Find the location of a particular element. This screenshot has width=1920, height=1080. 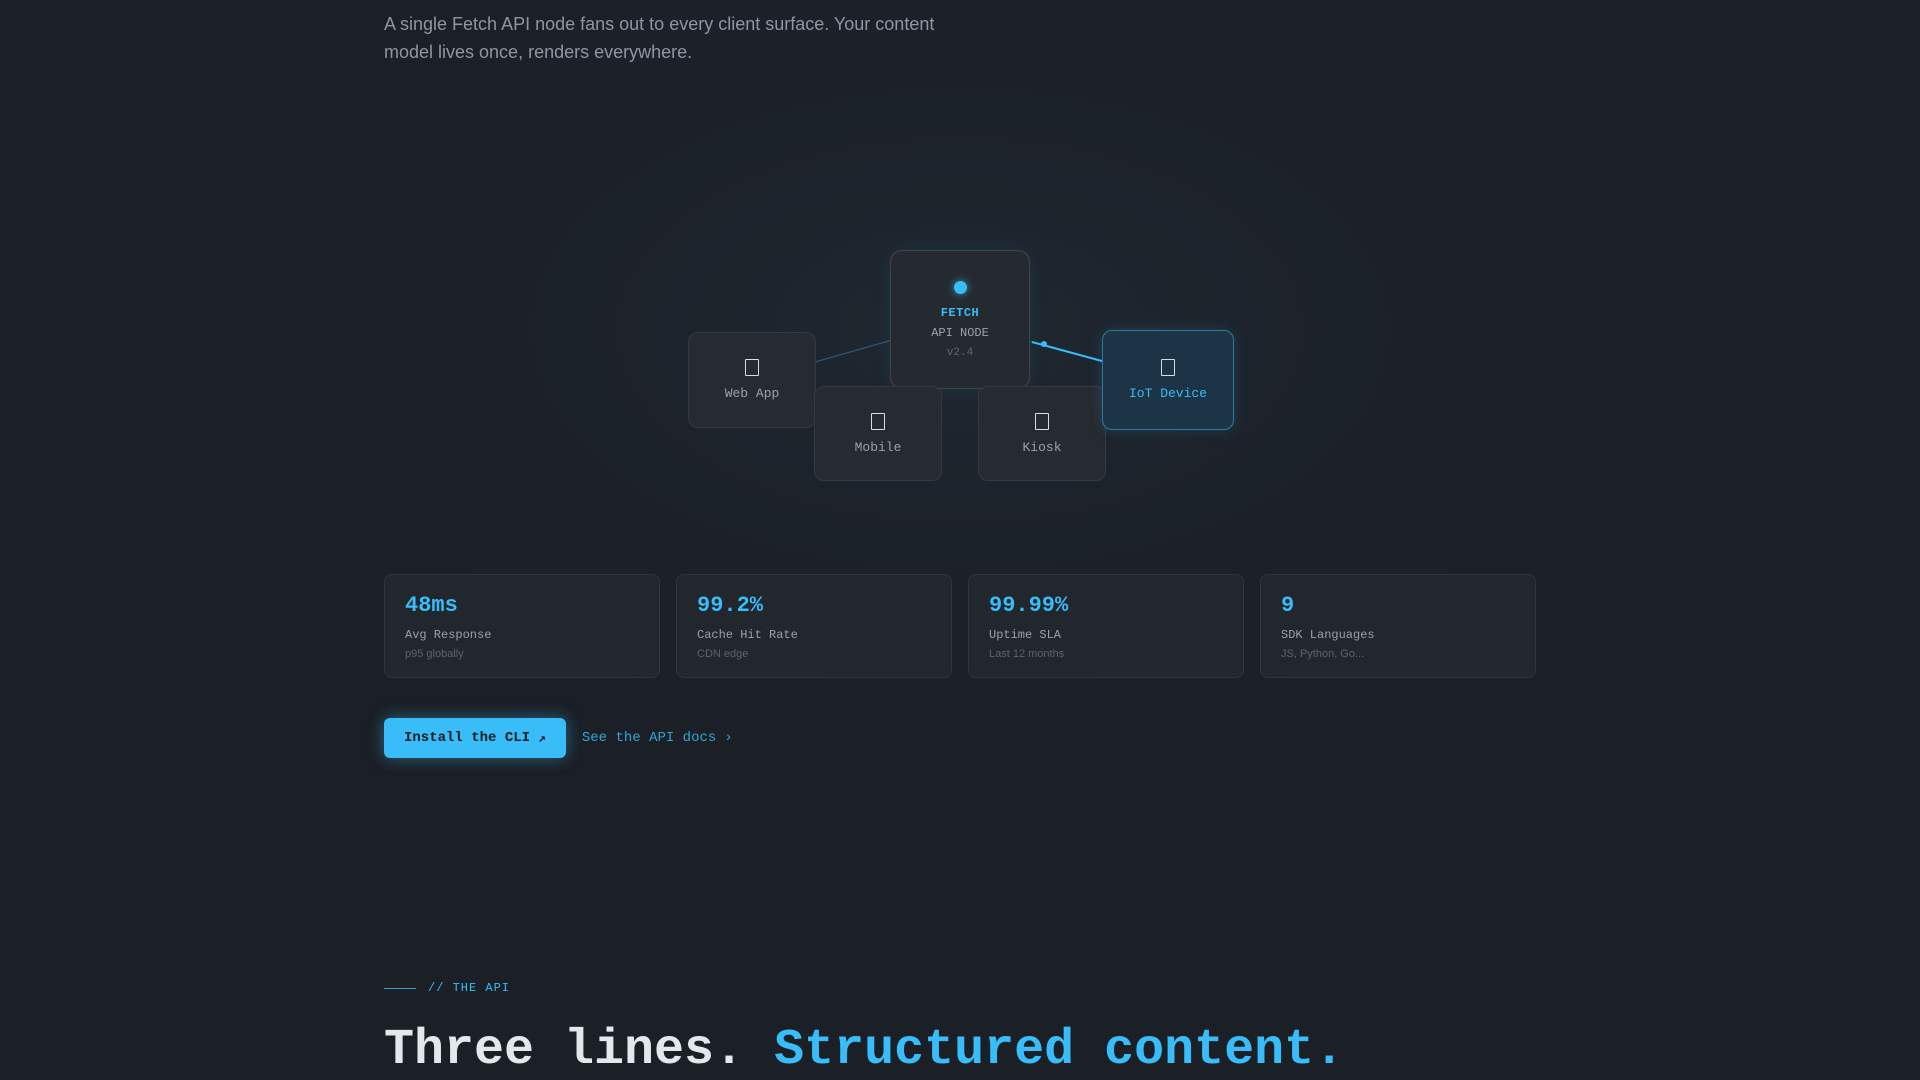

stat-label: SDK Languages is located at coordinates (1328, 635).